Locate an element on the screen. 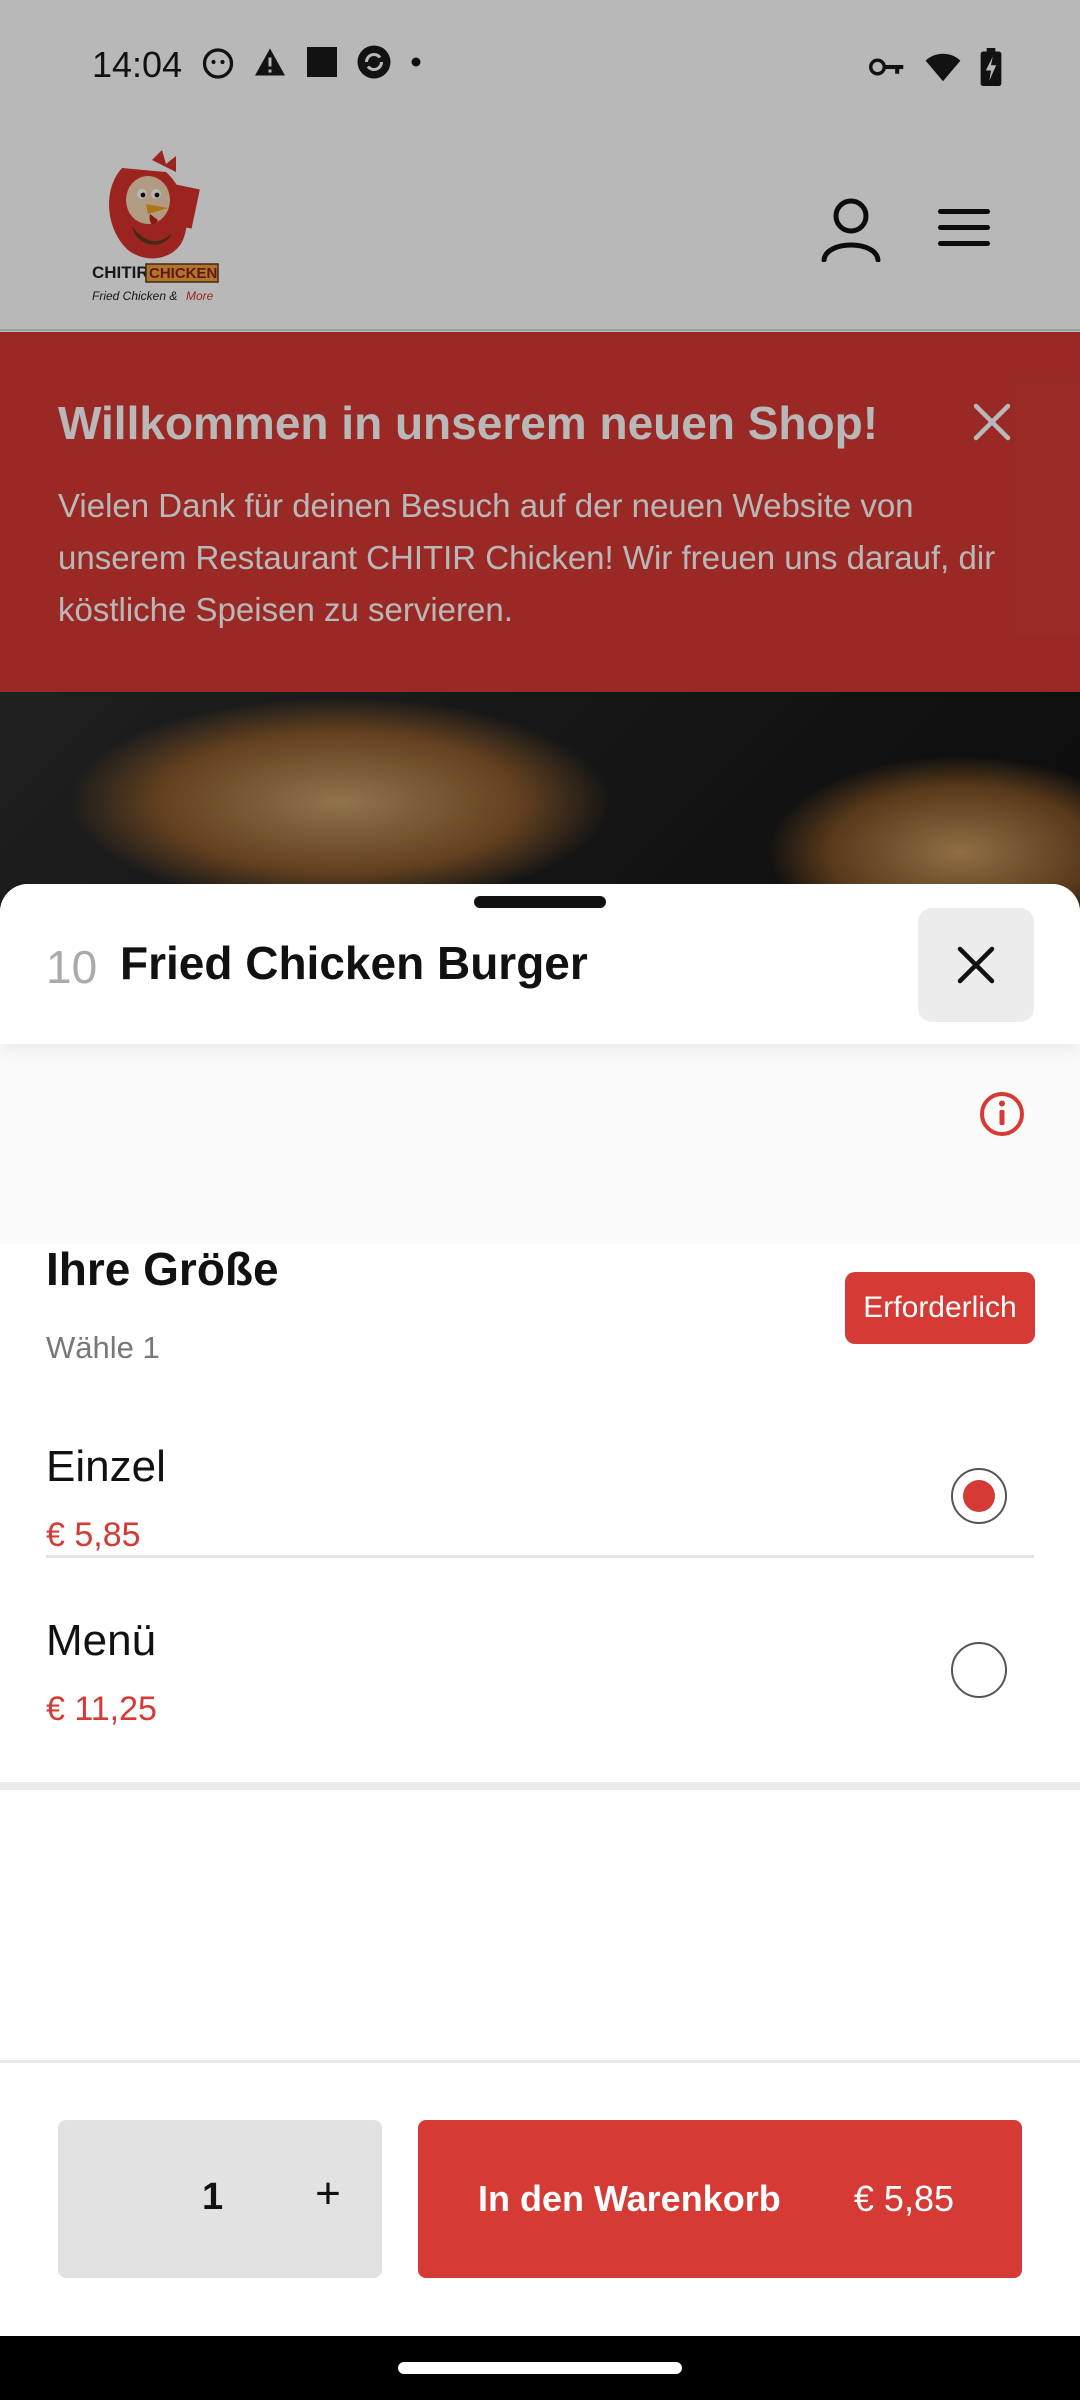  add-to-cart-button: In den Warenkorb € 5,85 is located at coordinates (720, 2199).